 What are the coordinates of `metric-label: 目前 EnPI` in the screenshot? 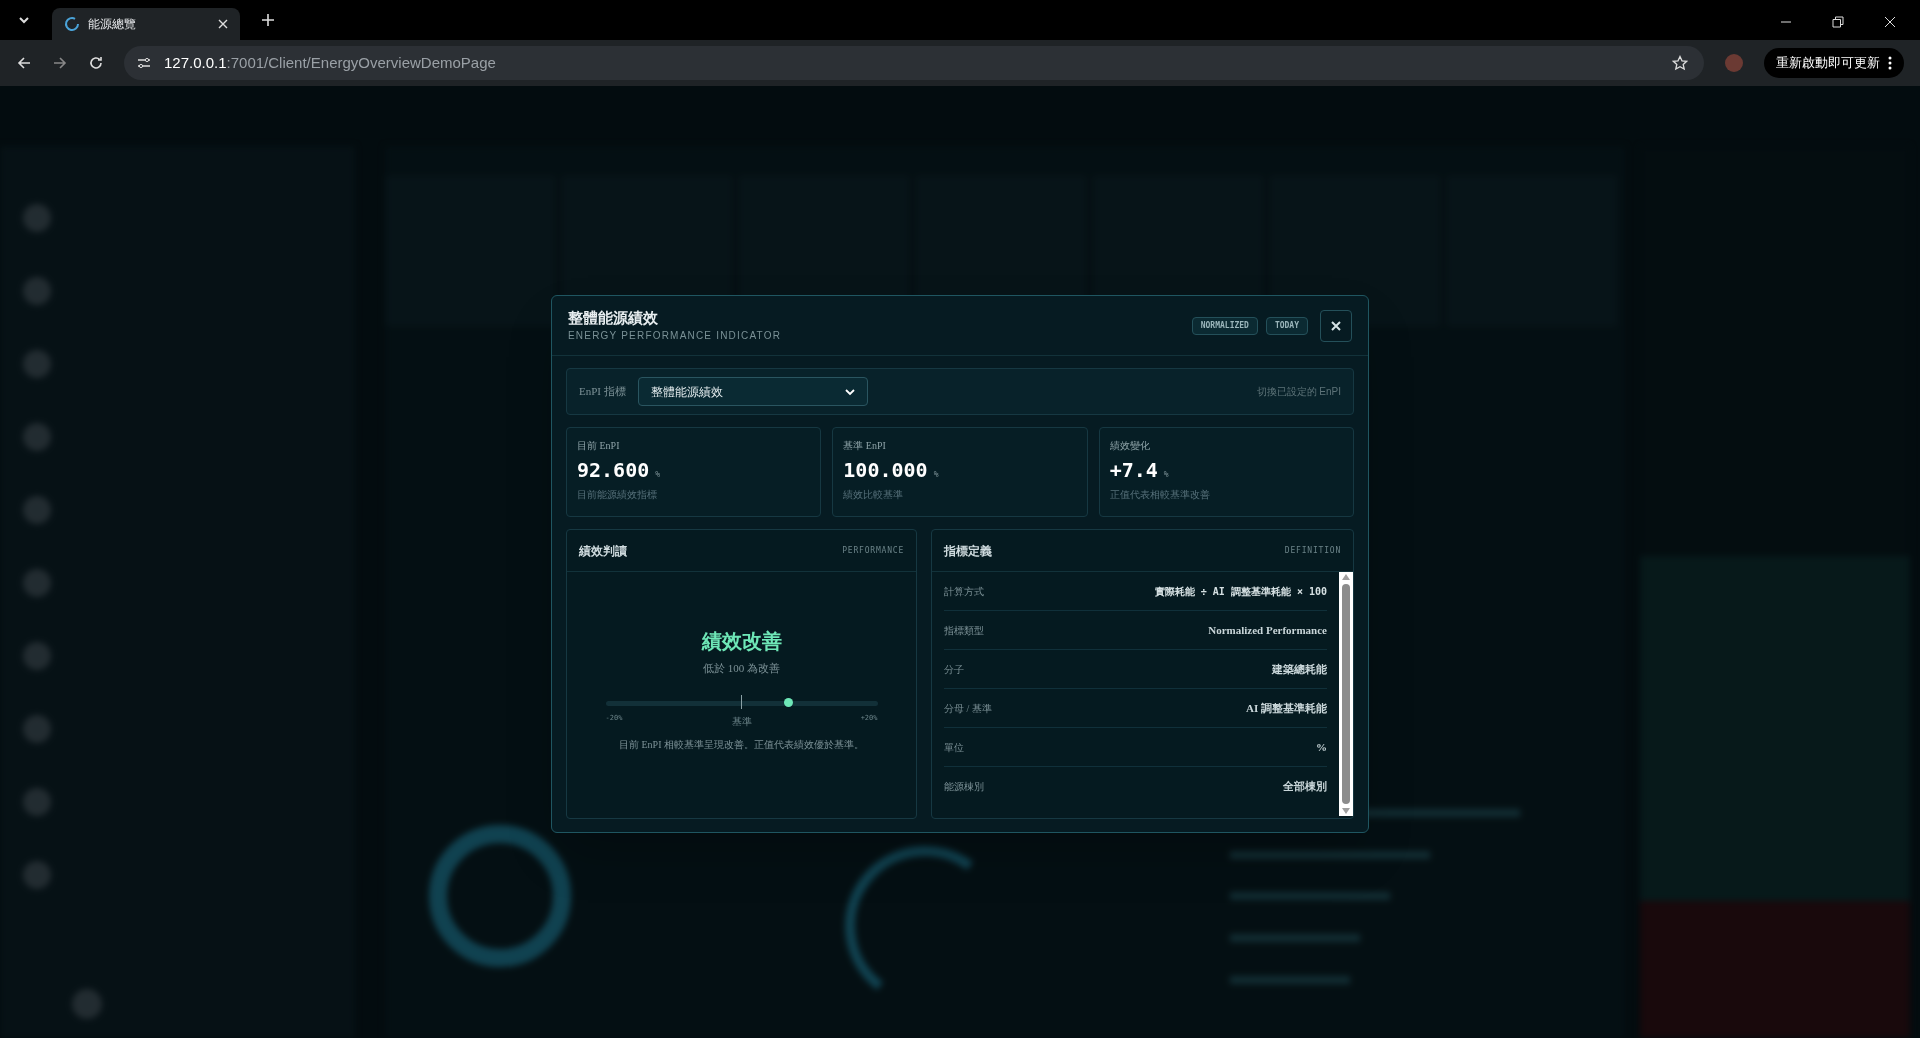 It's located at (599, 446).